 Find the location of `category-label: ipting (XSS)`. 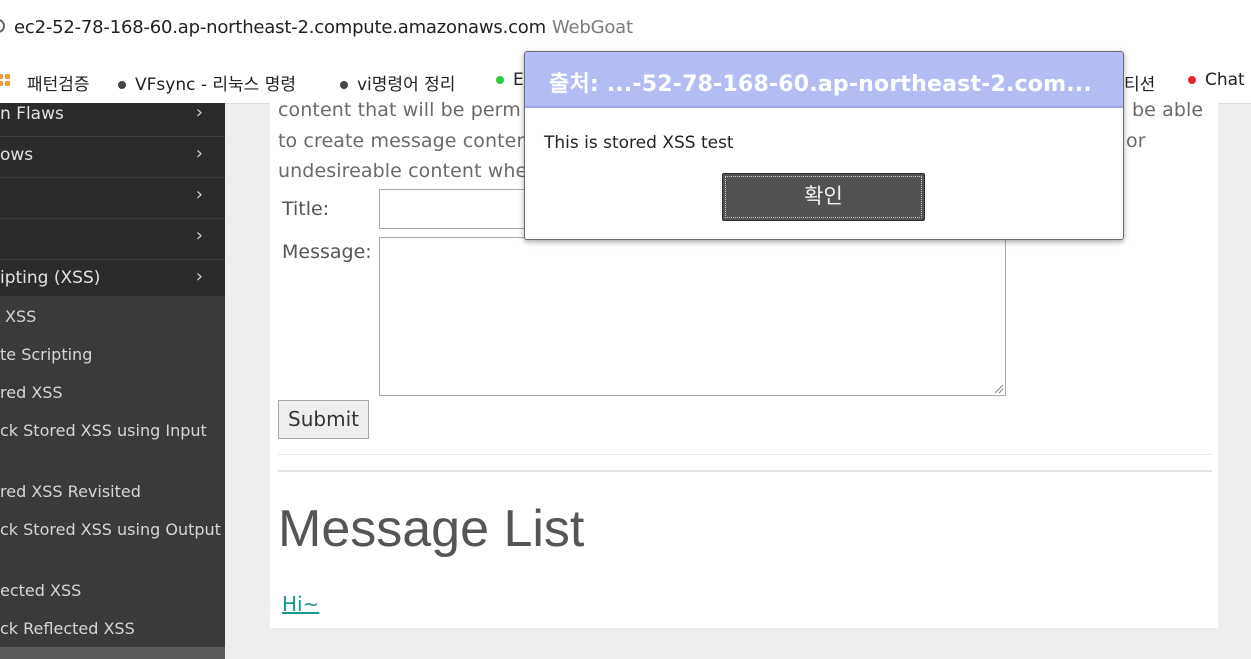

category-label: ipting (XSS) is located at coordinates (50, 278).